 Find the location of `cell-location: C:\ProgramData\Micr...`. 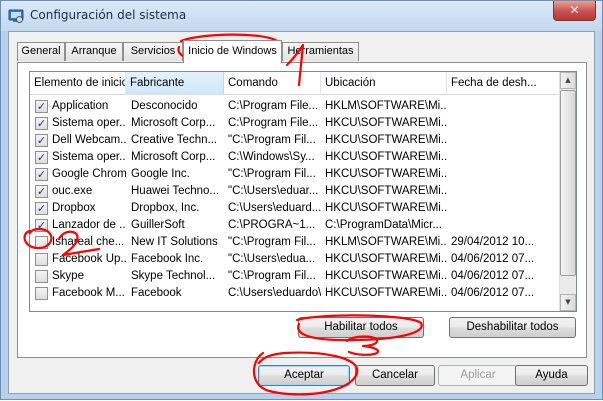

cell-location: C:\ProgramData\Micr... is located at coordinates (383, 225).